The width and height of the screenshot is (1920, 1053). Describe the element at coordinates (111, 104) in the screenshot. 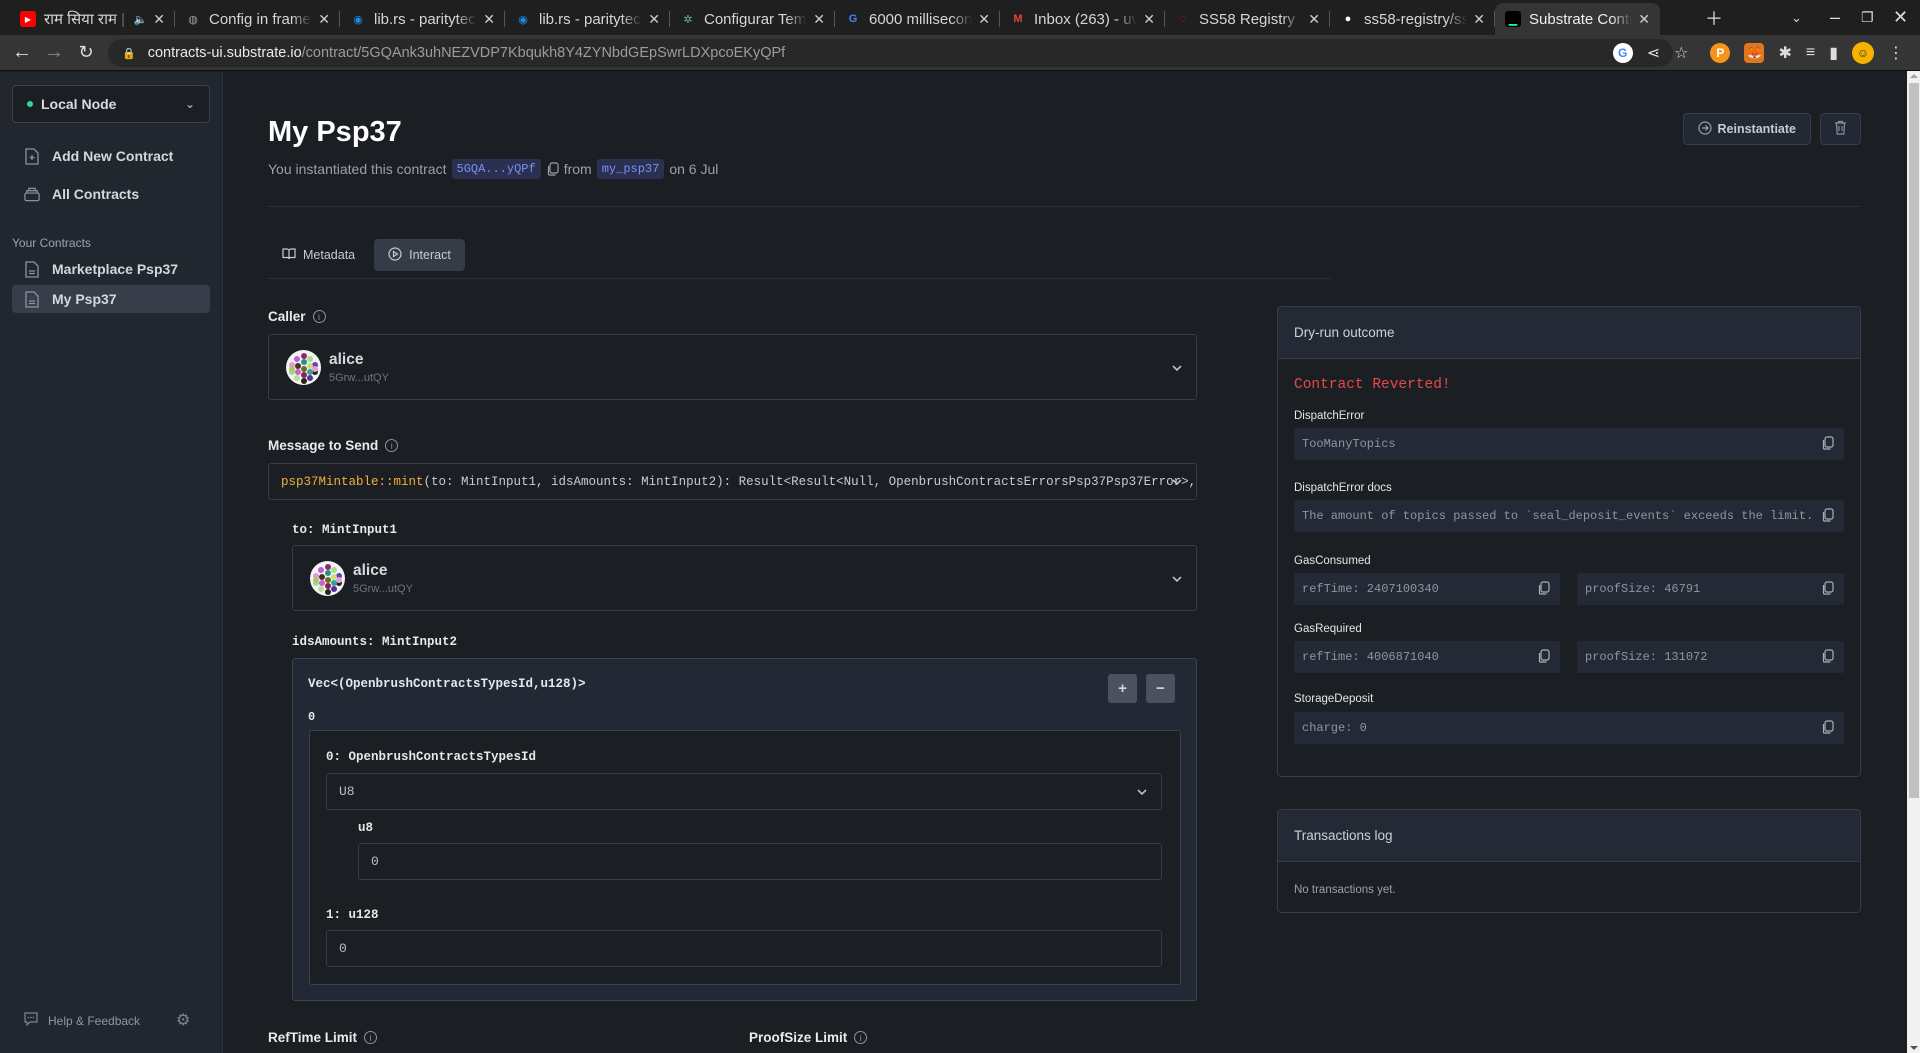

I see `node-selector: Local Node ⌄` at that location.